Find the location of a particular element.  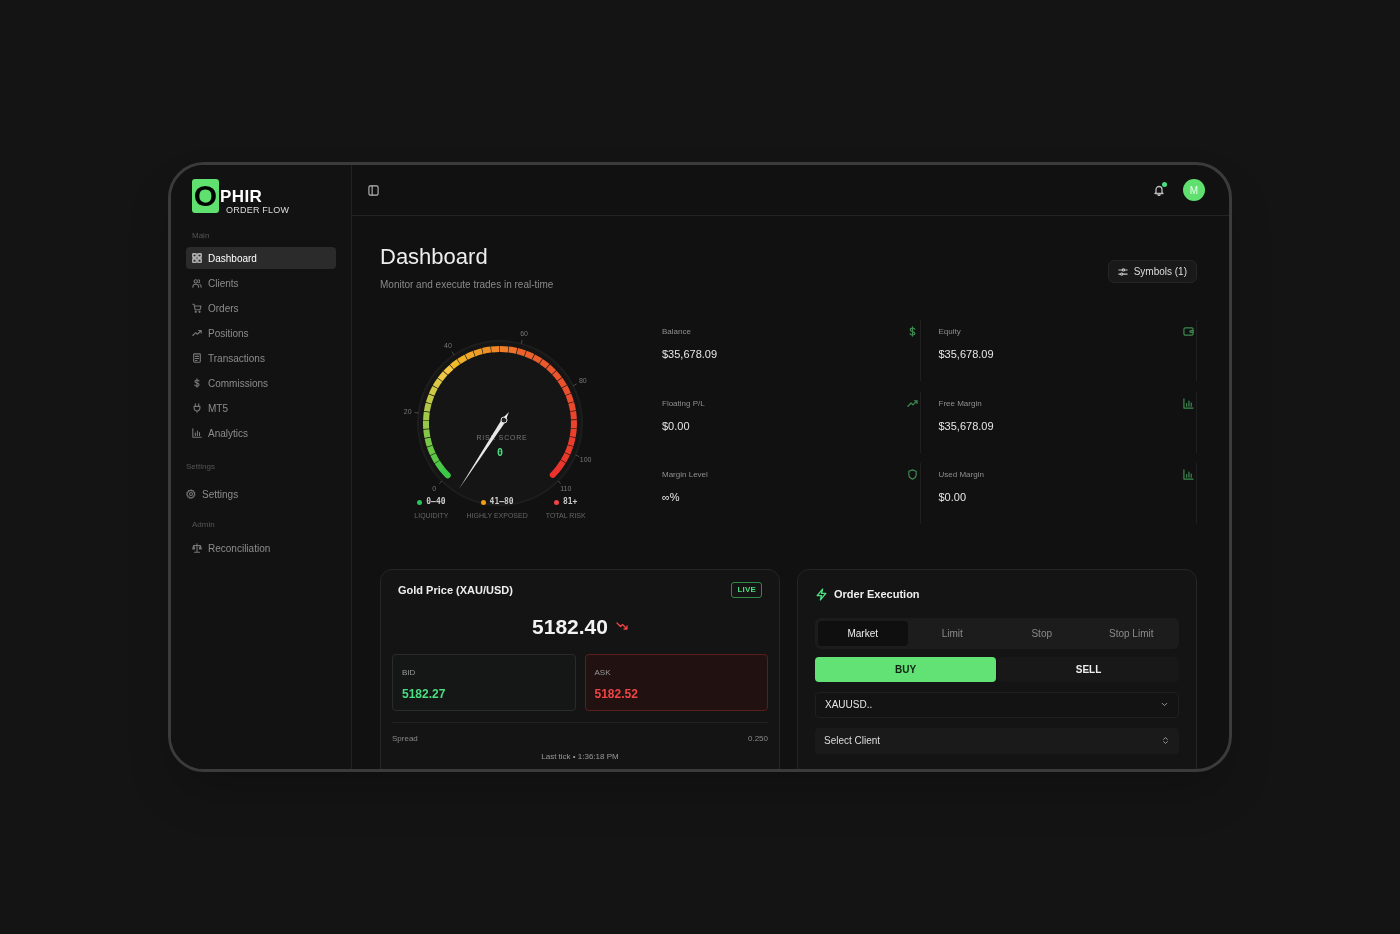

stat-label: Used Margin is located at coordinates (961, 475).